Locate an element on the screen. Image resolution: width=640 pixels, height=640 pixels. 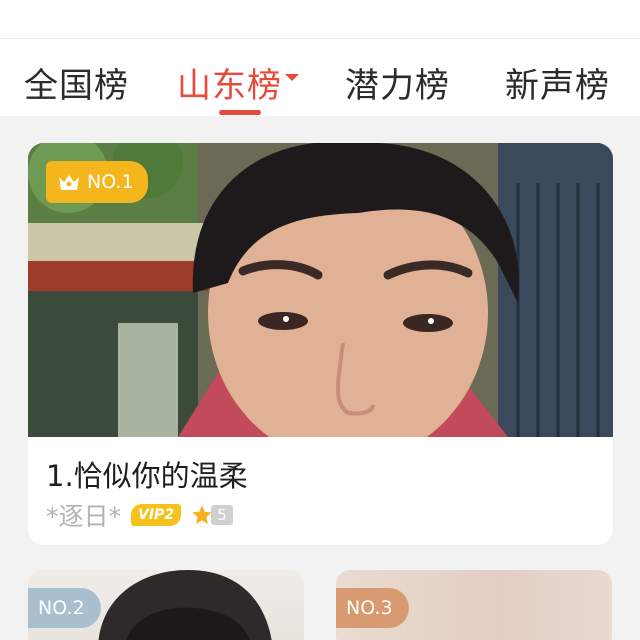
level-value: 5 is located at coordinates (222, 515).